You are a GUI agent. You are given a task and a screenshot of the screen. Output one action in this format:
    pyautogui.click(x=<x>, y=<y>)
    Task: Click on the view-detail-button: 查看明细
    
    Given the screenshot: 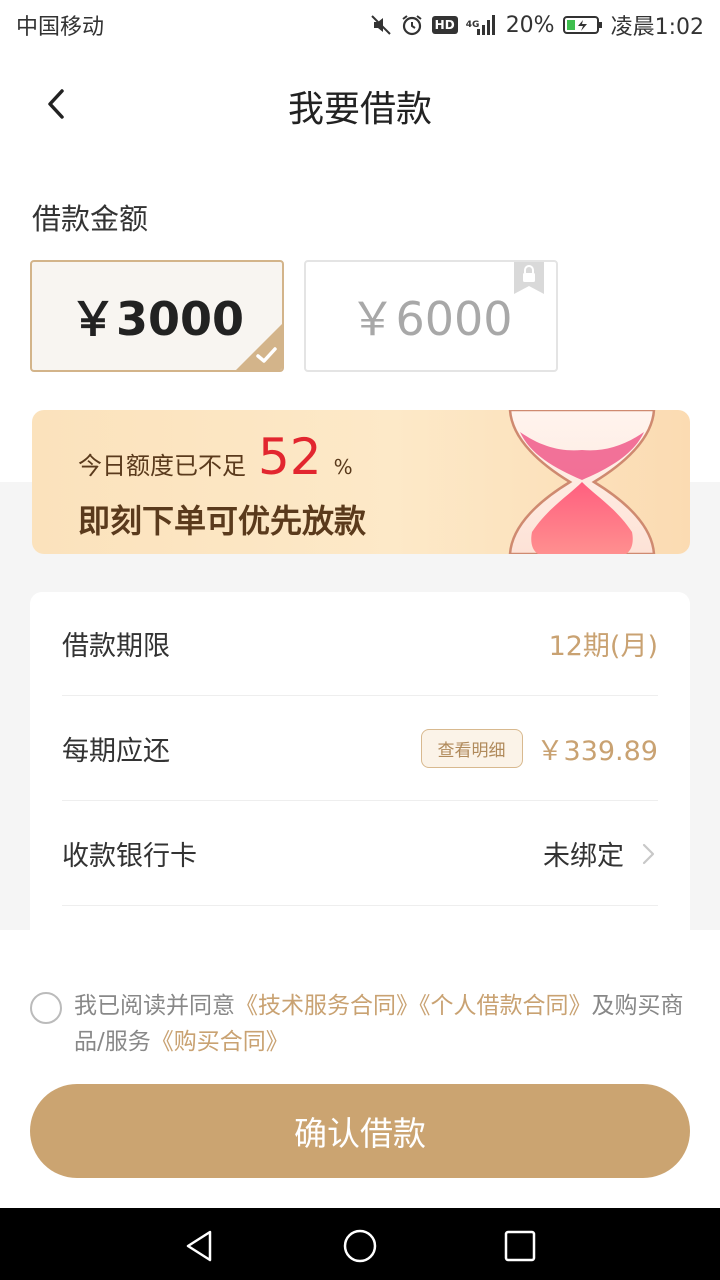 What is the action you would take?
    pyautogui.click(x=471, y=748)
    